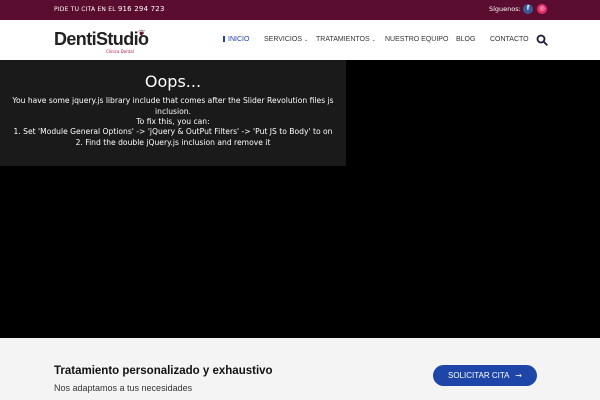 This screenshot has width=600, height=400. I want to click on nav-label: NUESTRO EQUIPO, so click(417, 39).